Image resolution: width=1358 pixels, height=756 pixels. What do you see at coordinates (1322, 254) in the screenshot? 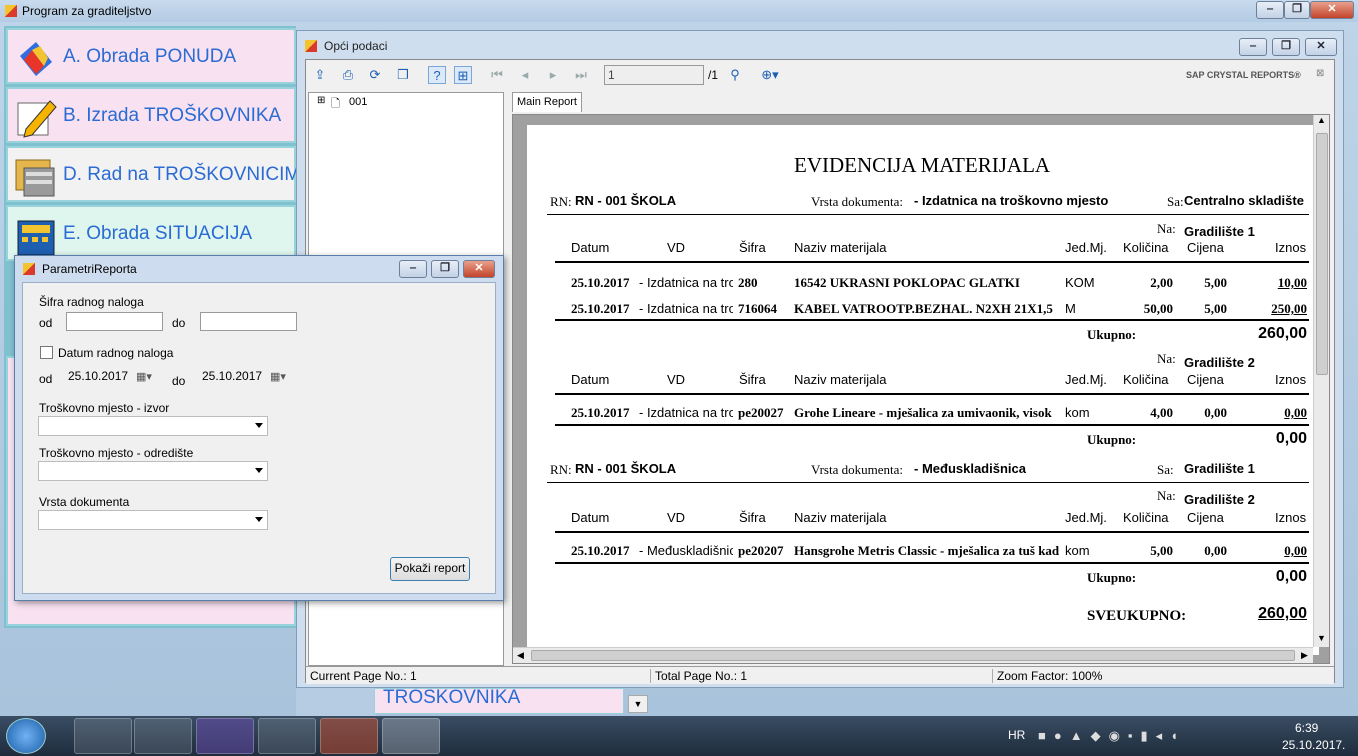
I see `scroll-thumb` at bounding box center [1322, 254].